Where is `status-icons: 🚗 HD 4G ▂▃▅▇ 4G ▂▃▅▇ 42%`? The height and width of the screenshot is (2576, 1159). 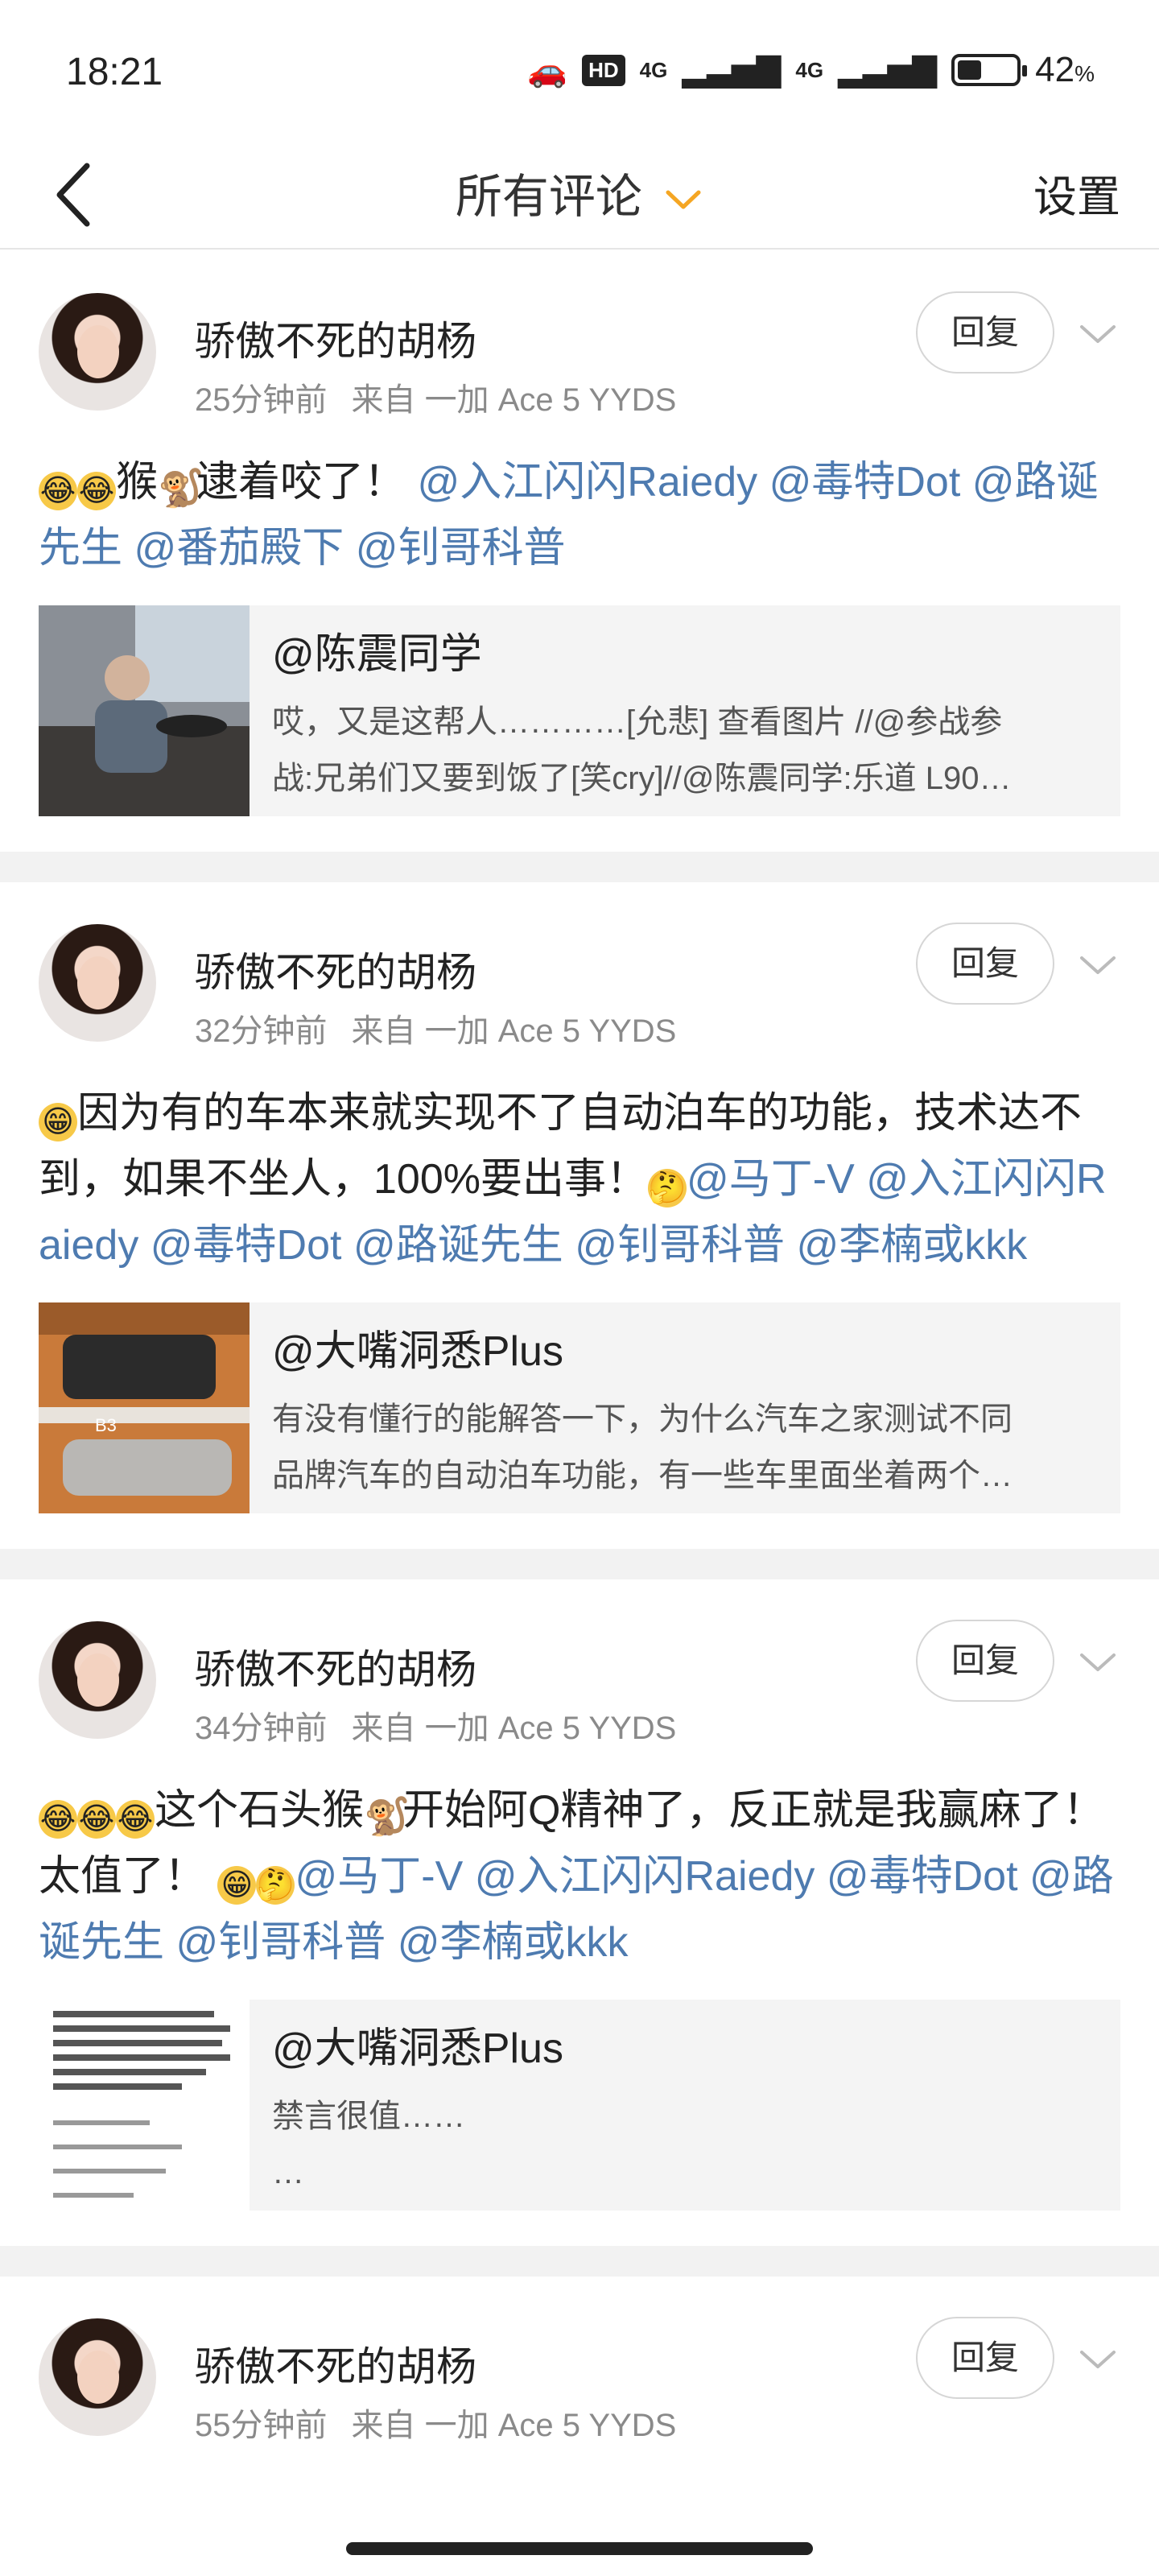 status-icons: 🚗 HD 4G ▂▃▅▇ 4G ▂▃▅▇ 42% is located at coordinates (811, 70).